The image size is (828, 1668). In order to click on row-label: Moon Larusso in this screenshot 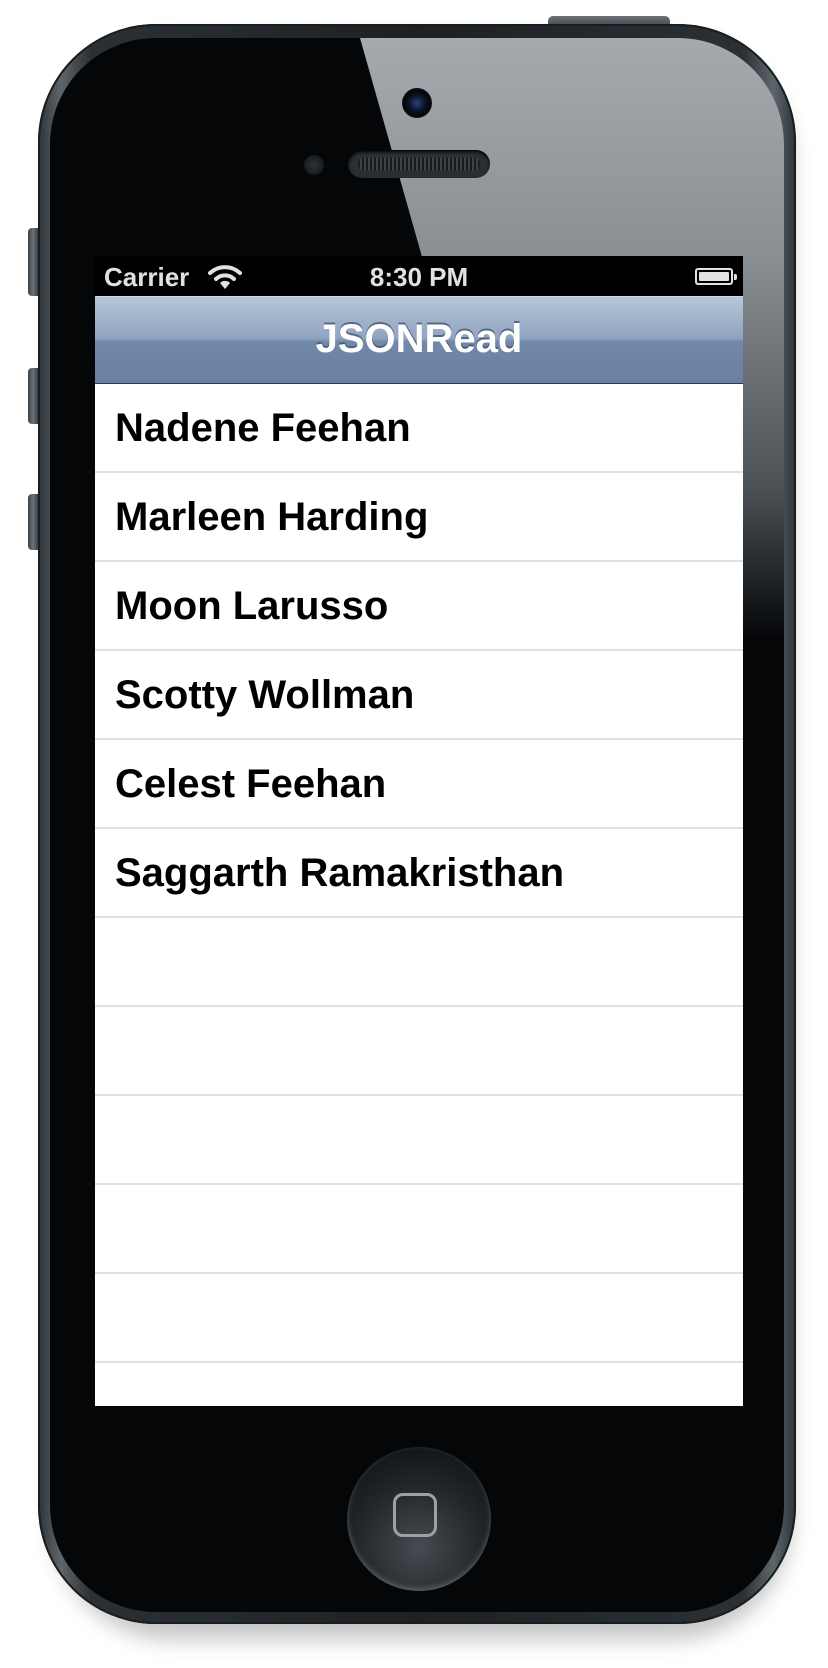, I will do `click(252, 606)`.